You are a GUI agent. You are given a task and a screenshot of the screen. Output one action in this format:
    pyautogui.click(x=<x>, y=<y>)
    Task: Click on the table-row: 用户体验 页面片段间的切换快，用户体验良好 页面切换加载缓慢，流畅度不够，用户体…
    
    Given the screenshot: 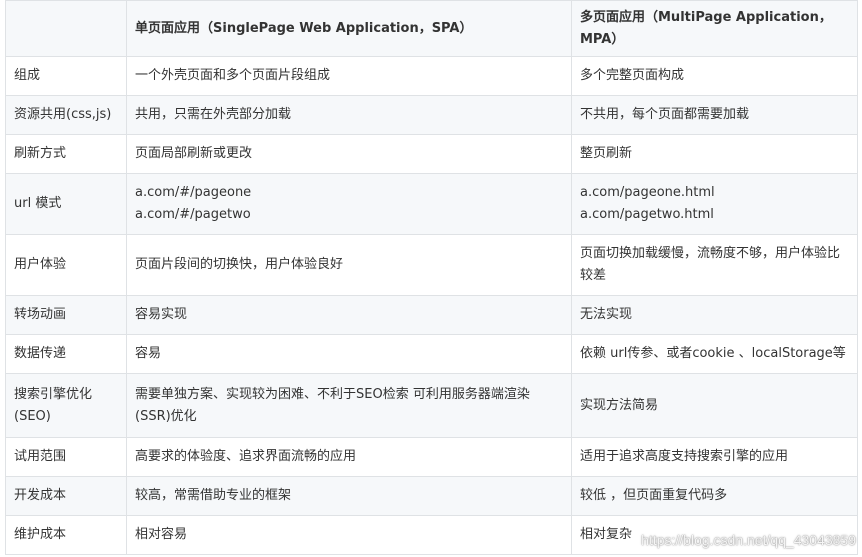 What is the action you would take?
    pyautogui.click(x=431, y=265)
    